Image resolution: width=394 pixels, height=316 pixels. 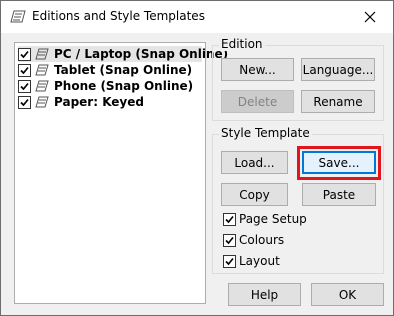 I want to click on page-setup-checkbox, so click(x=229, y=219).